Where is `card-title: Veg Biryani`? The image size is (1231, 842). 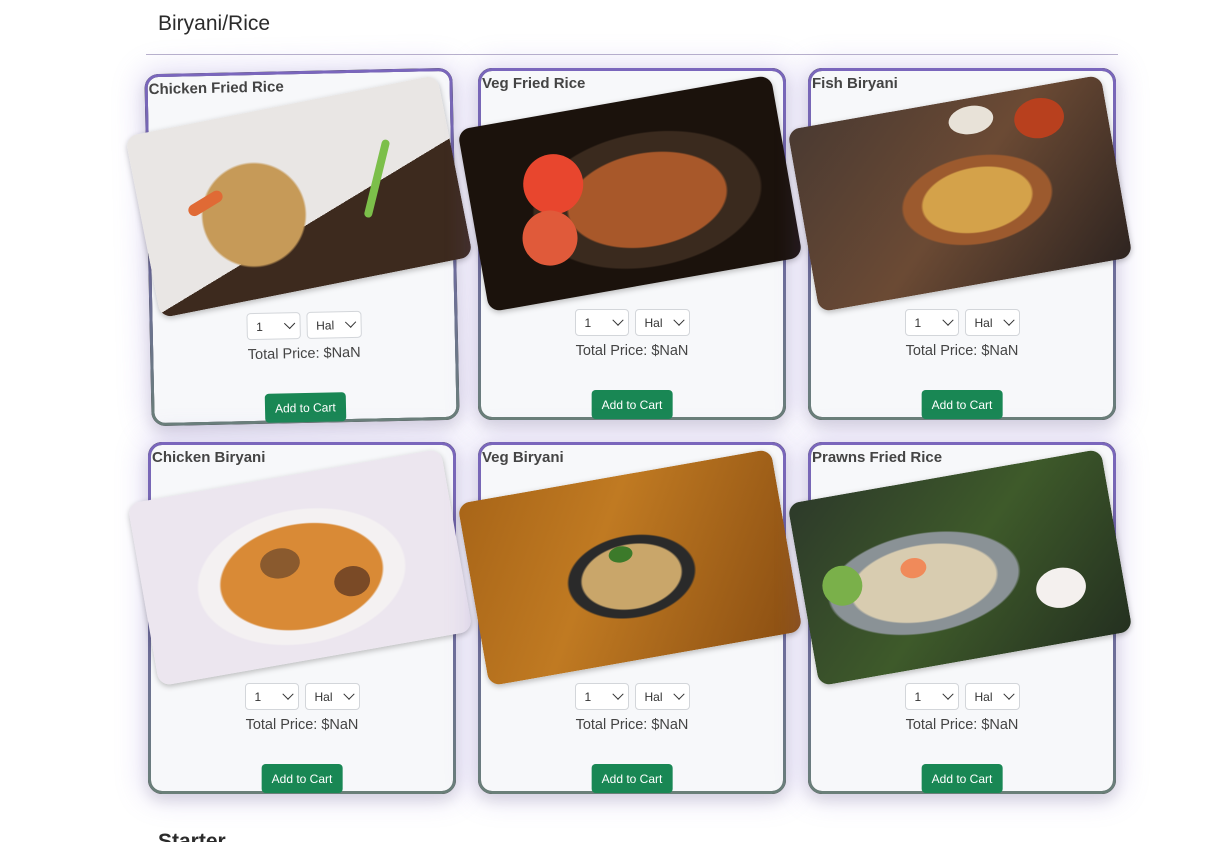
card-title: Veg Biryani is located at coordinates (523, 457).